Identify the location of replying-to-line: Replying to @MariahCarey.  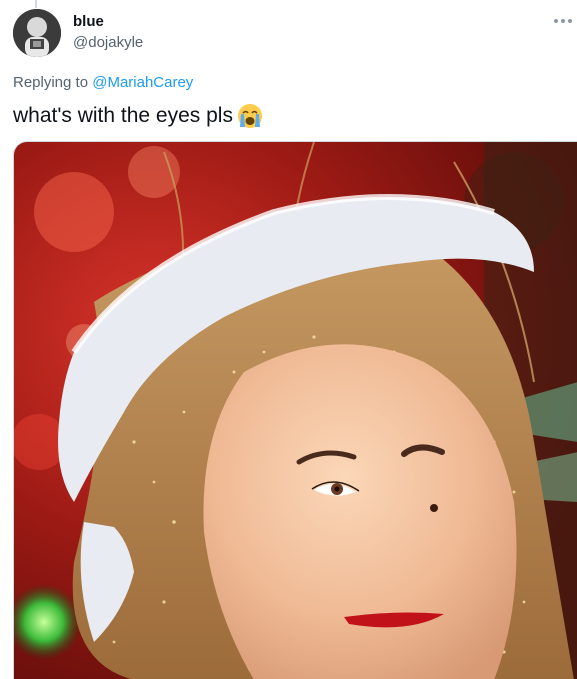
(103, 82).